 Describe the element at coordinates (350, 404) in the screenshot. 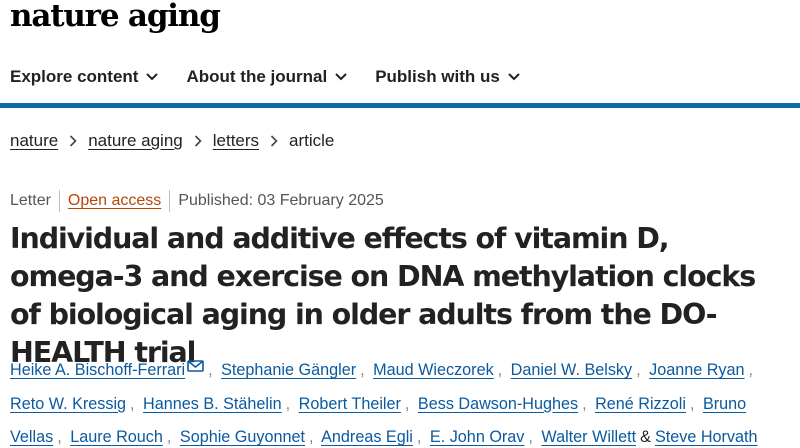

I see `author-link: Robert Theiler` at that location.